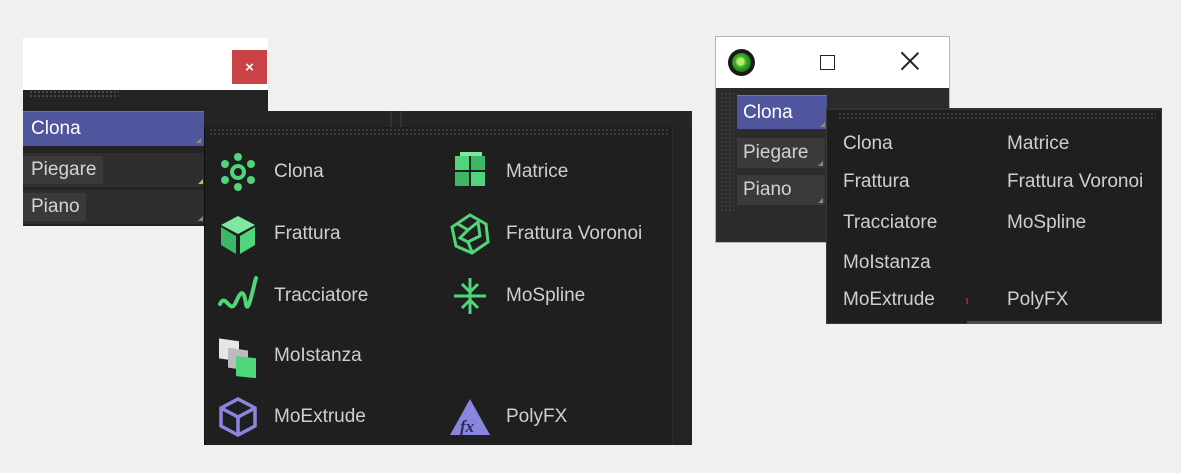 This screenshot has height=473, width=1181. Describe the element at coordinates (321, 295) in the screenshot. I see `popup-item-label: Tracciatore` at that location.